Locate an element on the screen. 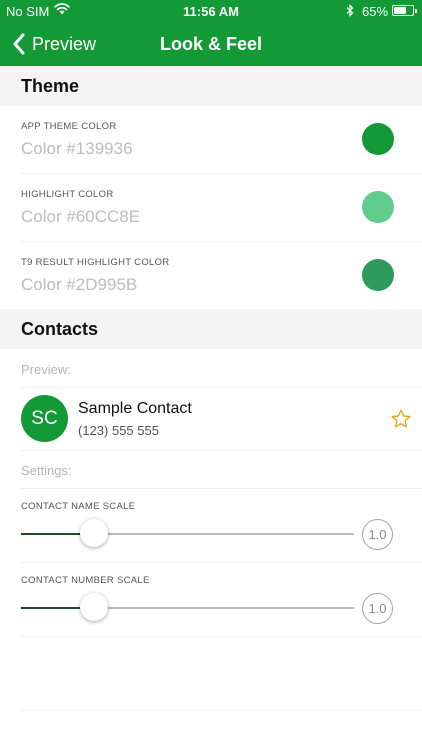 The height and width of the screenshot is (750, 422). clock: 11:56 AM is located at coordinates (211, 11).